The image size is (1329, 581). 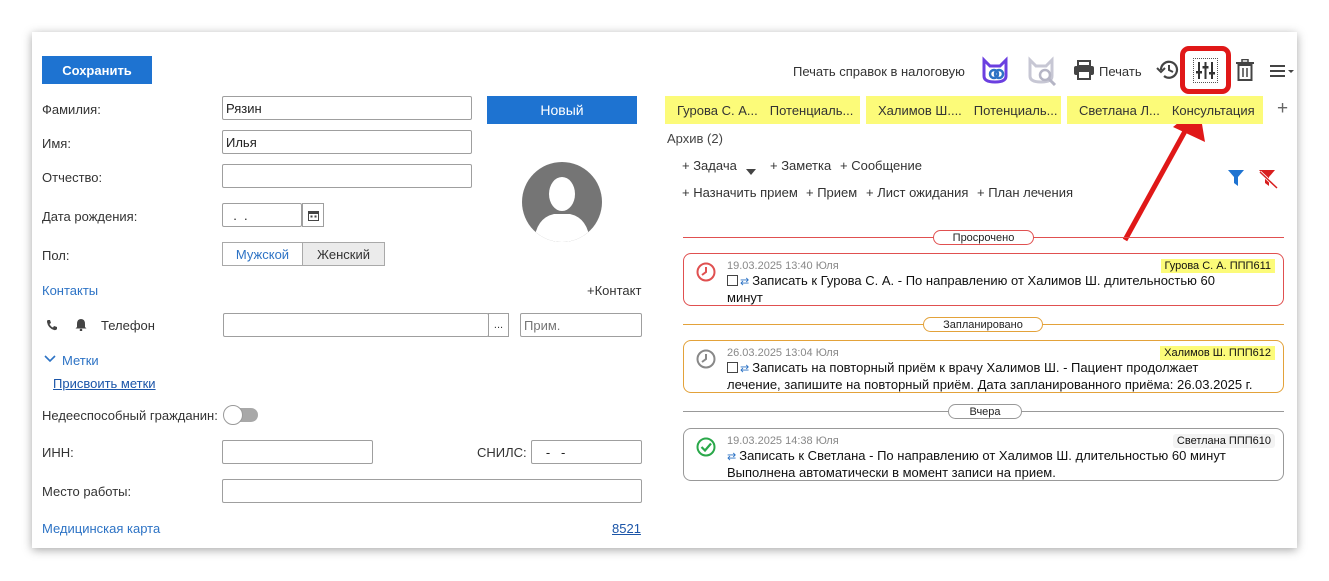 What do you see at coordinates (751, 169) in the screenshot?
I see `caret-down-icon` at bounding box center [751, 169].